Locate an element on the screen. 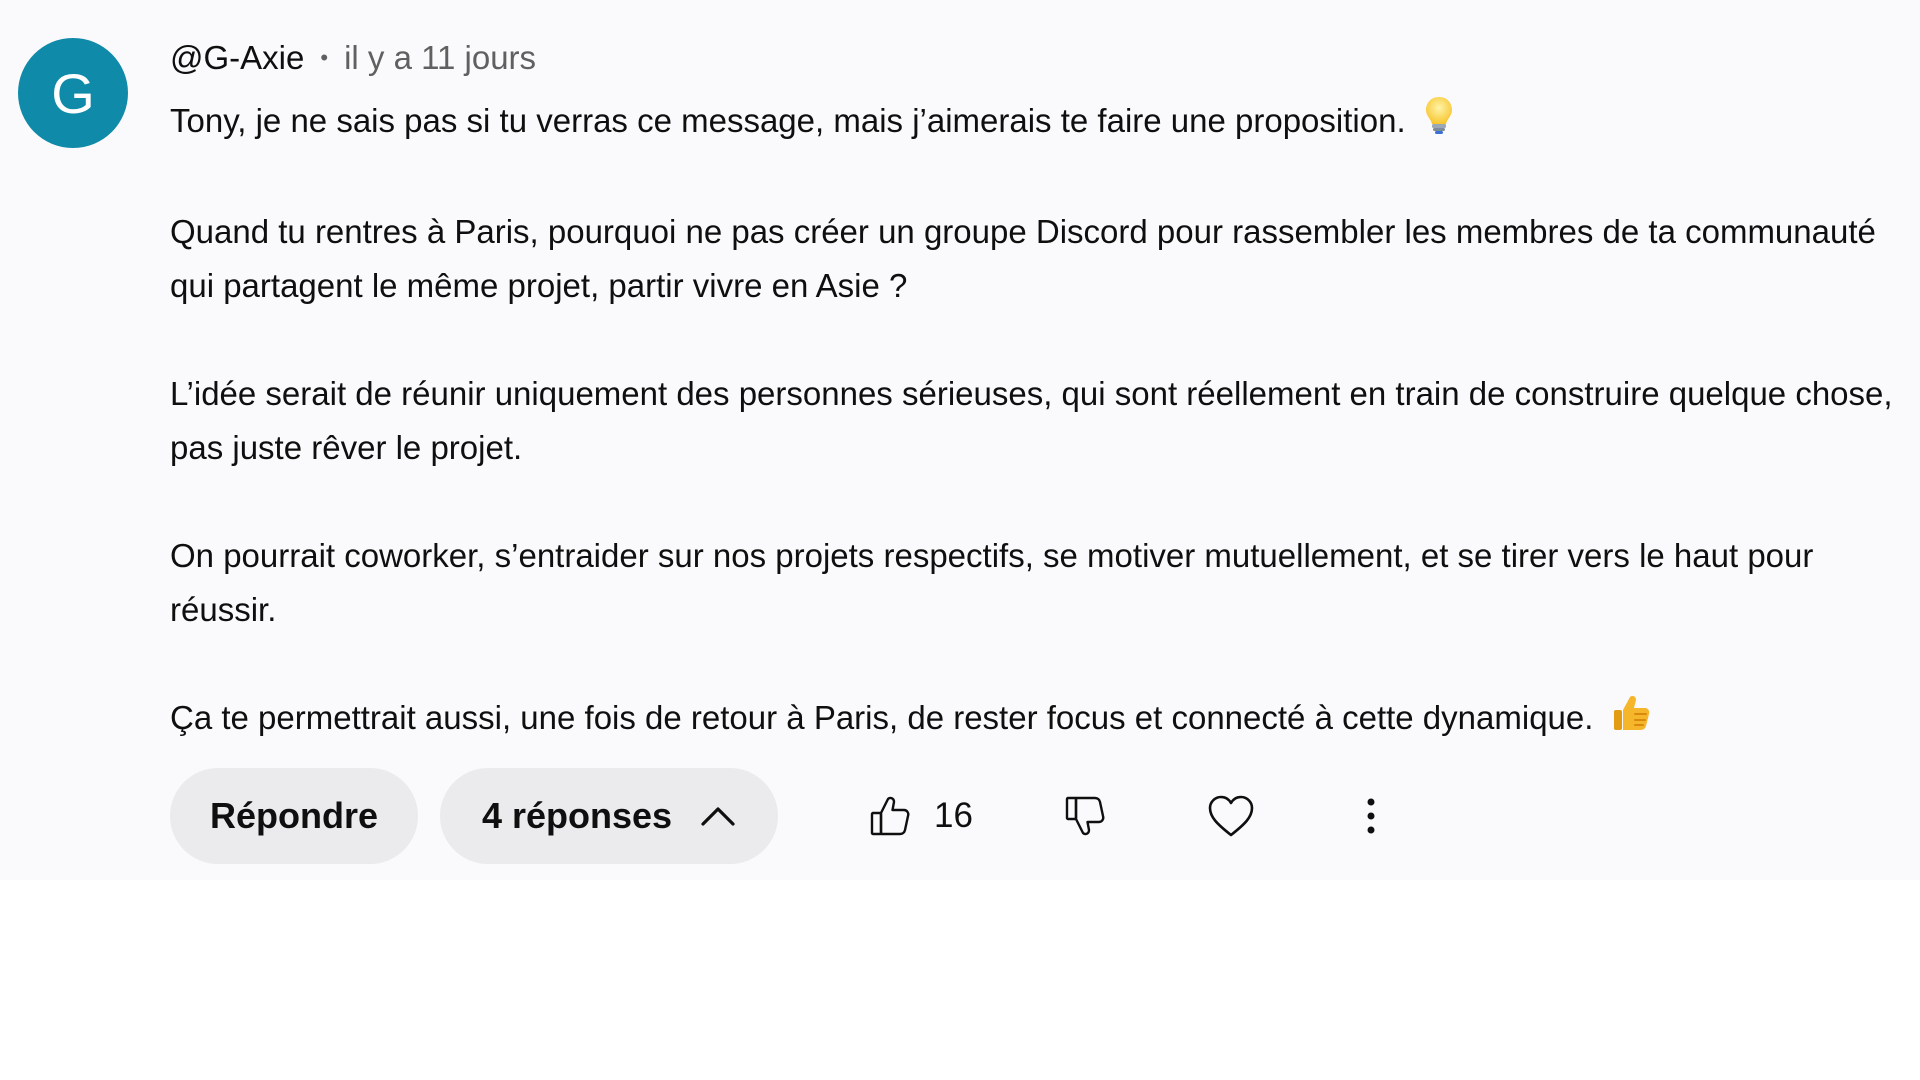 This screenshot has height=1080, width=1920. comment-actions: Répondre 4 réponses 16 is located at coordinates (1040, 816).